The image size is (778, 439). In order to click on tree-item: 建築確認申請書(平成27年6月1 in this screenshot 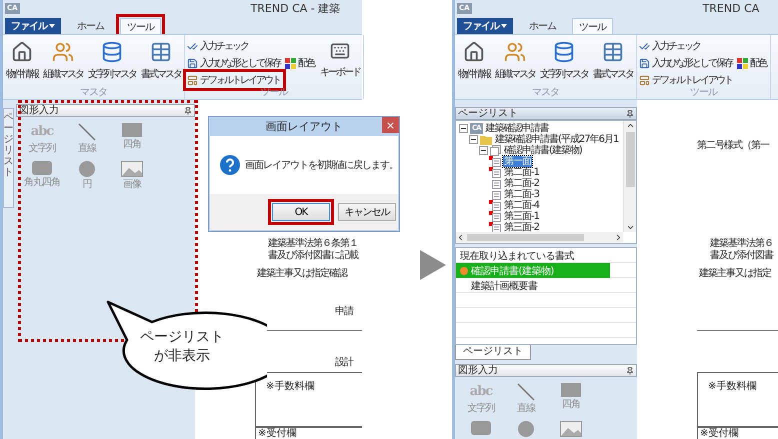, I will do `click(557, 139)`.